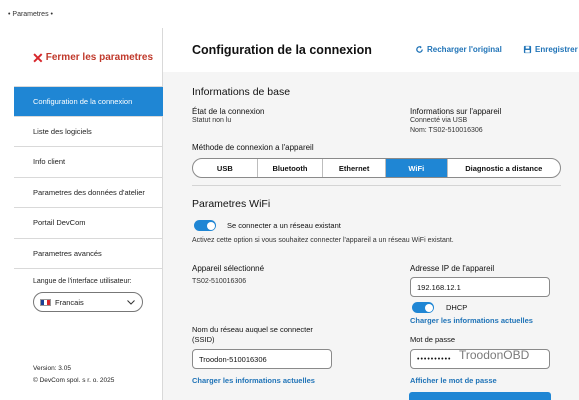 The height and width of the screenshot is (400, 579). Describe the element at coordinates (291, 168) in the screenshot. I see `method-bluetooth: Bluetooth` at that location.